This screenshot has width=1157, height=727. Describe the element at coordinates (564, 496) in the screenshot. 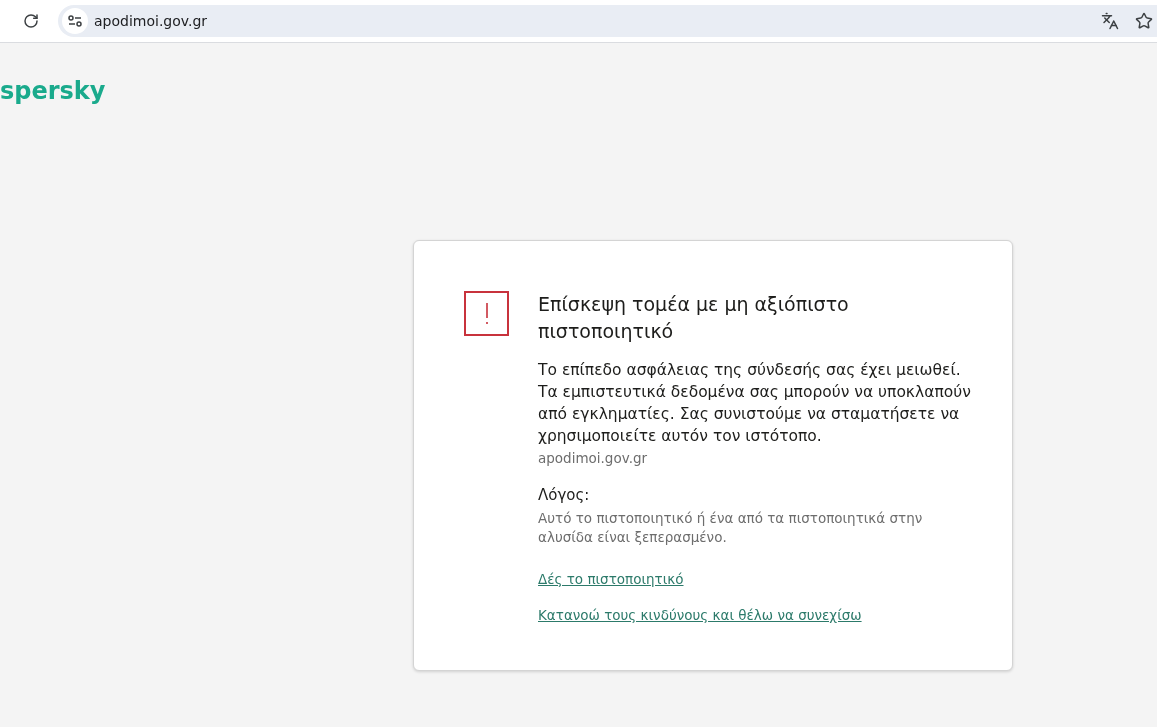

I see `reason-label: Λόγος:` at that location.